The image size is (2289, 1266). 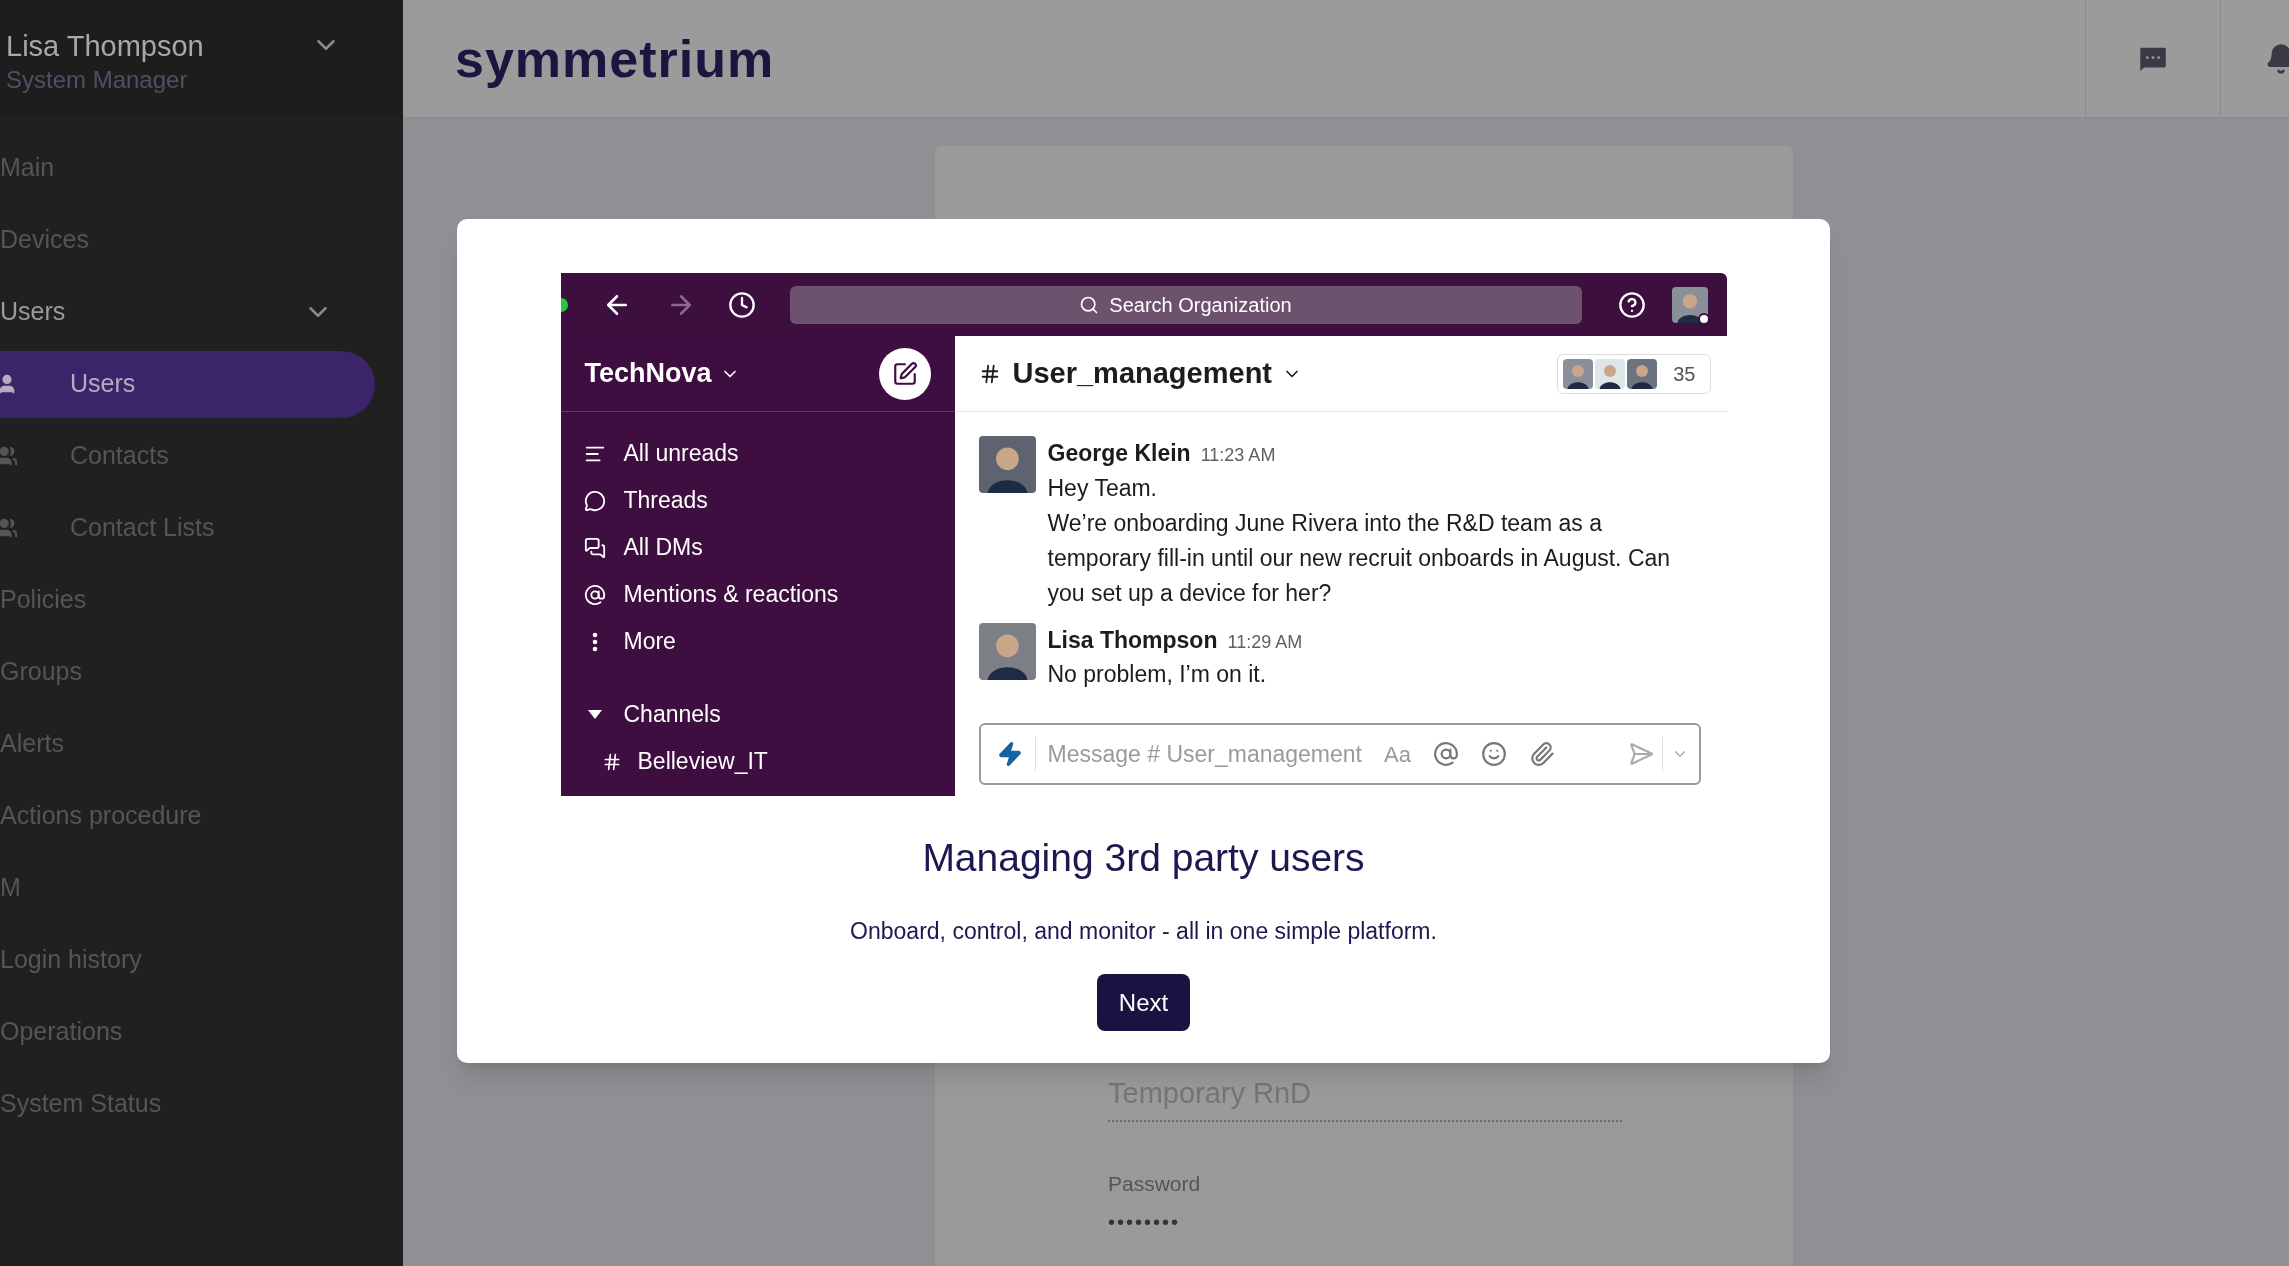 I want to click on send-icon, so click(x=1640, y=754).